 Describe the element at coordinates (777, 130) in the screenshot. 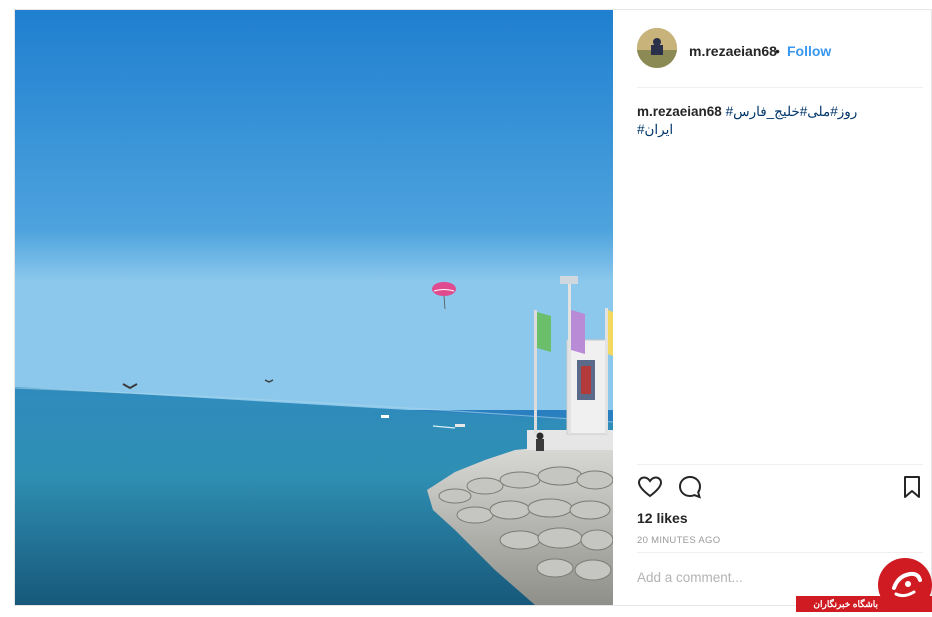

I see `caption-hashtag-iran: #ایران` at that location.